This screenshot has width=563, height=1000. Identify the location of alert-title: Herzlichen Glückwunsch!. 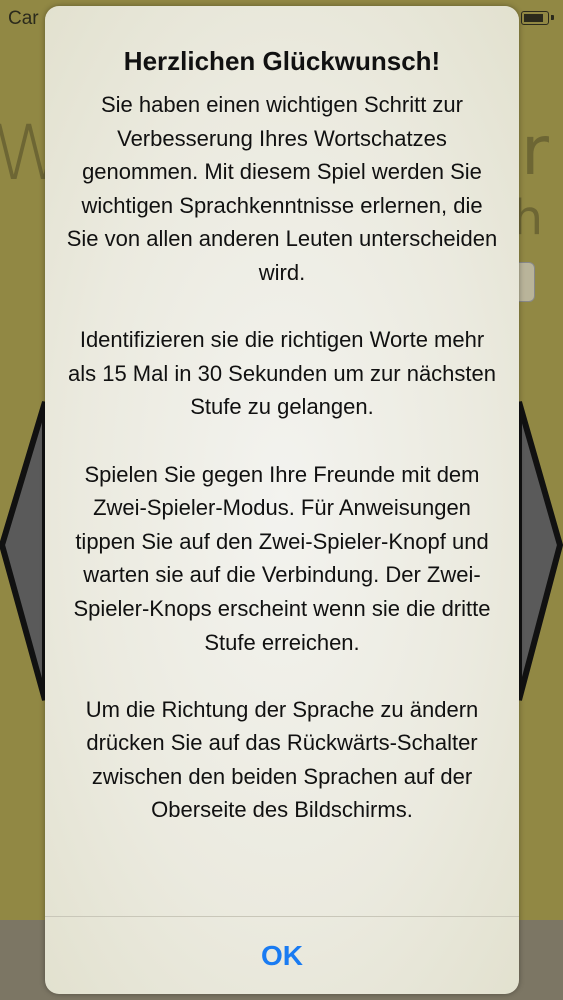
(282, 61).